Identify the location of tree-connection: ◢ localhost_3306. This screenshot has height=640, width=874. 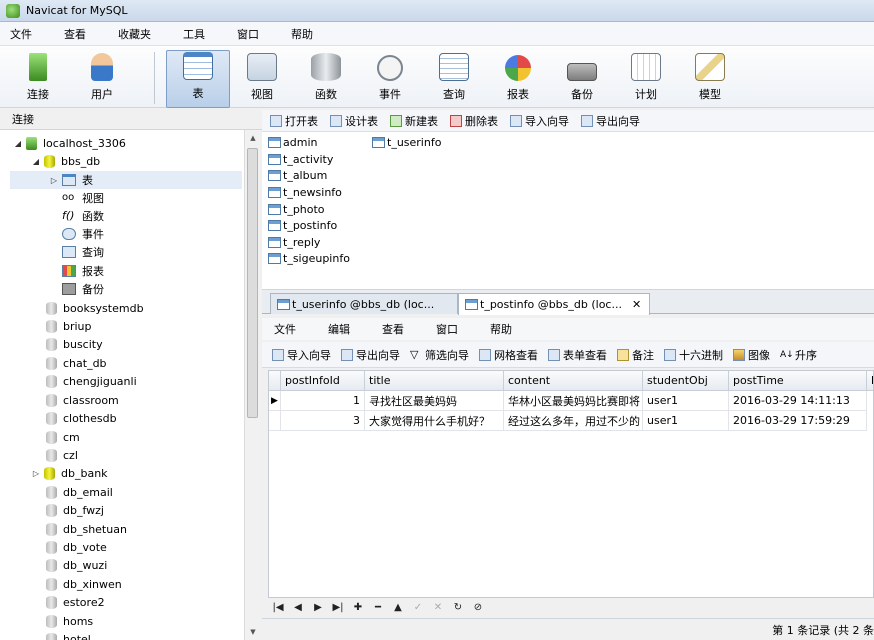
(70, 143).